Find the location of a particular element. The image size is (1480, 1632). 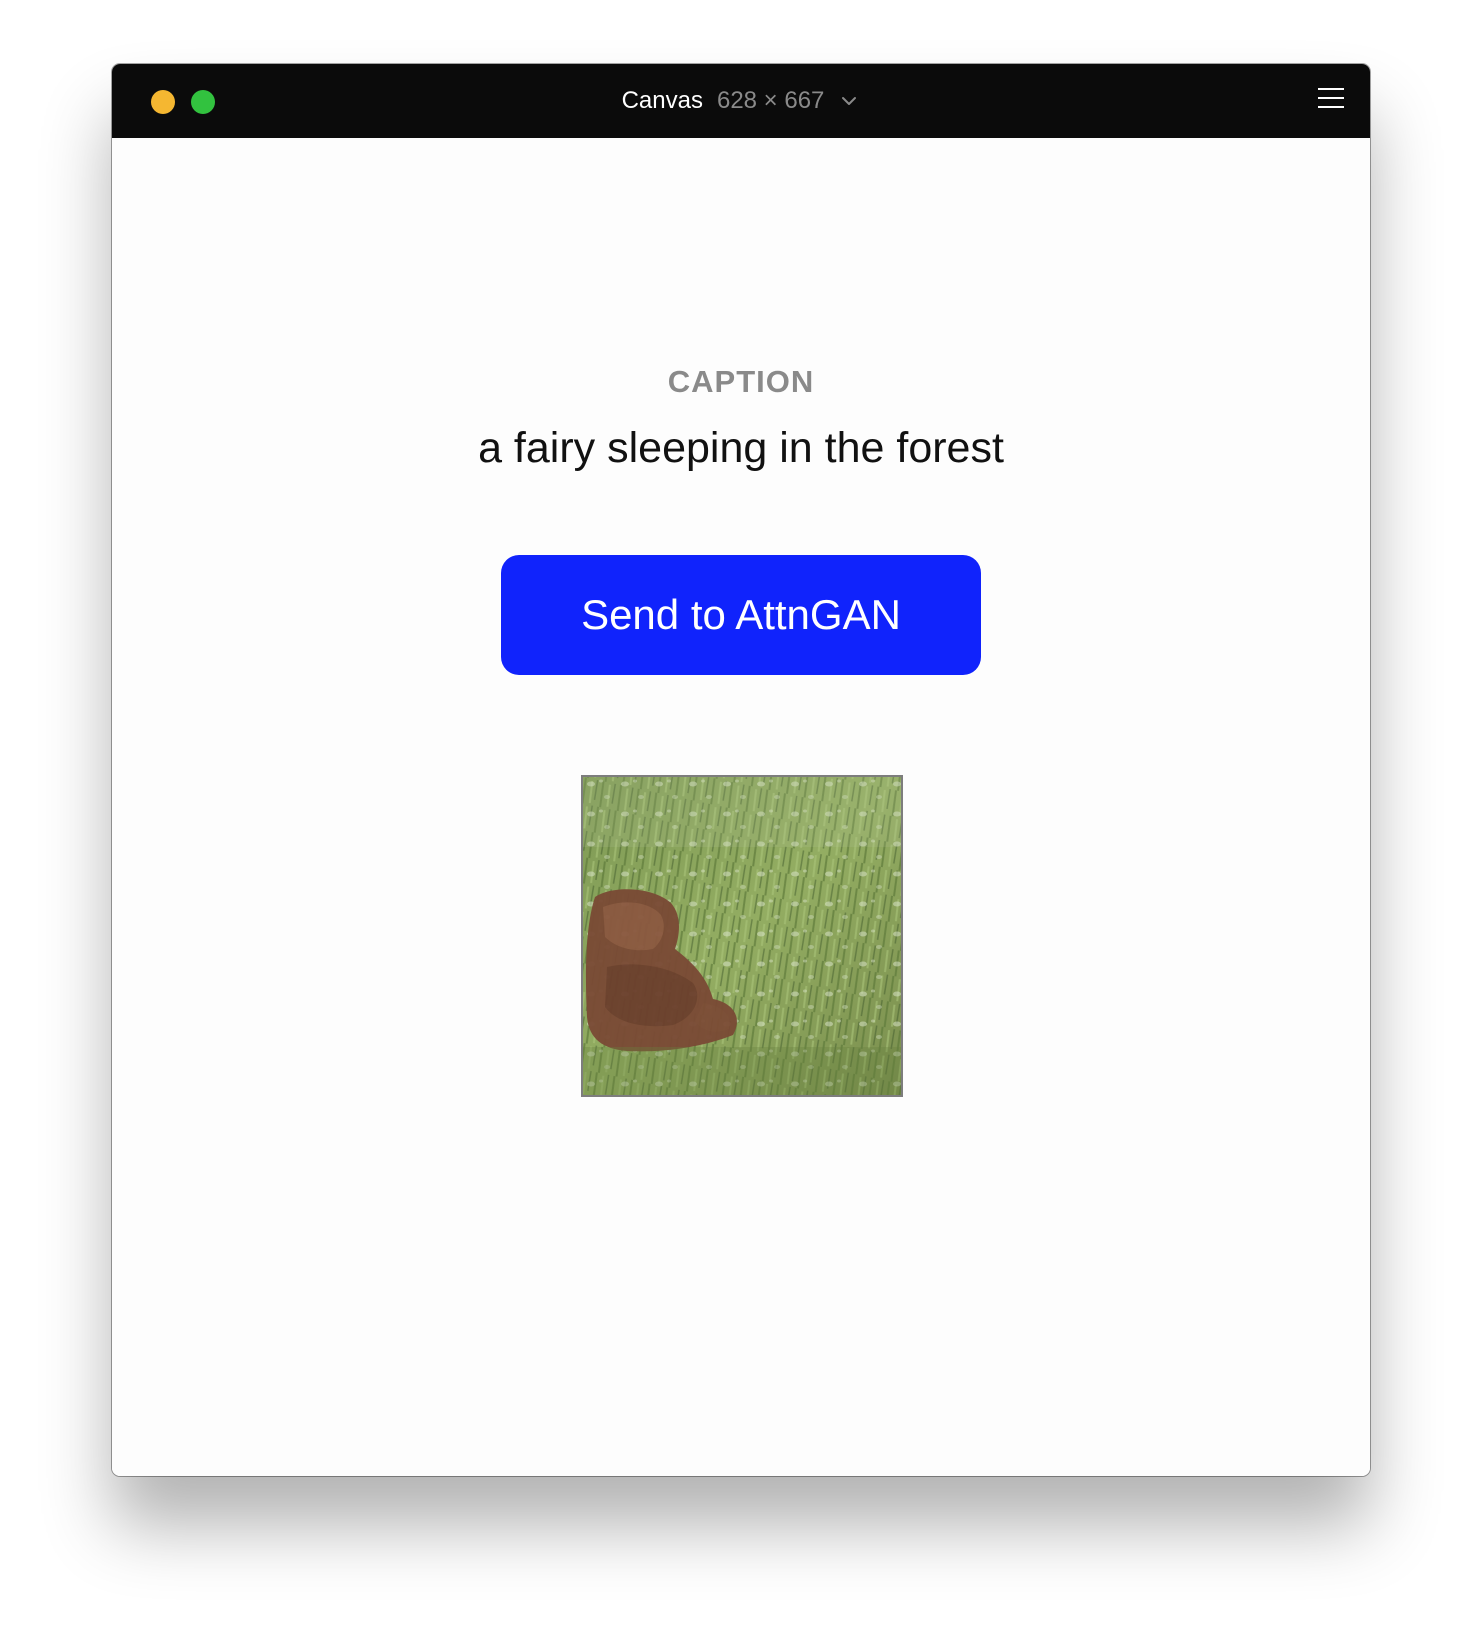

window-title-dropdown: Canvas 628 × 667 is located at coordinates (741, 101).